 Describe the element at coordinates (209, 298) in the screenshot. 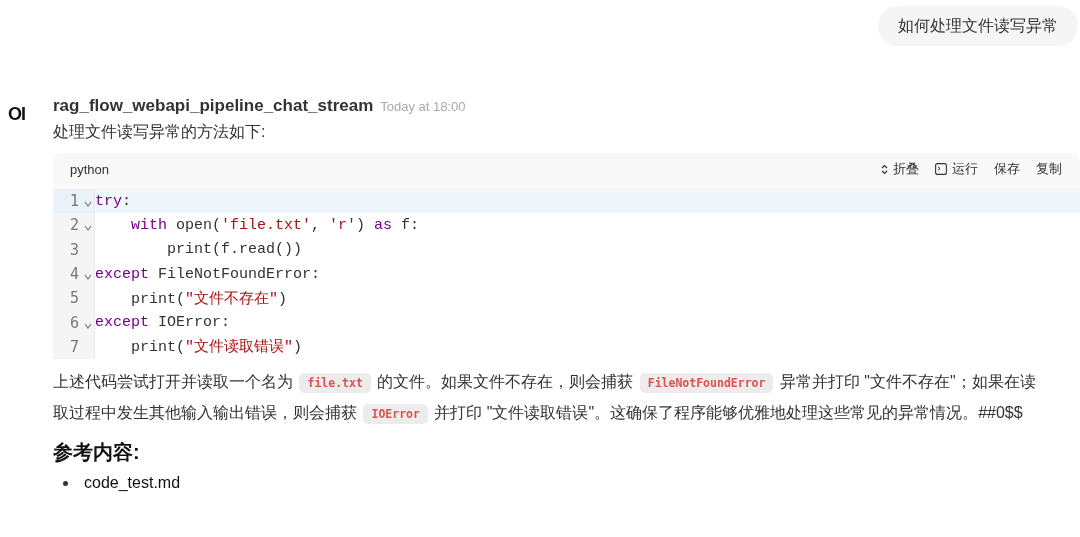

I see `code-line: print("文件不存在")` at that location.